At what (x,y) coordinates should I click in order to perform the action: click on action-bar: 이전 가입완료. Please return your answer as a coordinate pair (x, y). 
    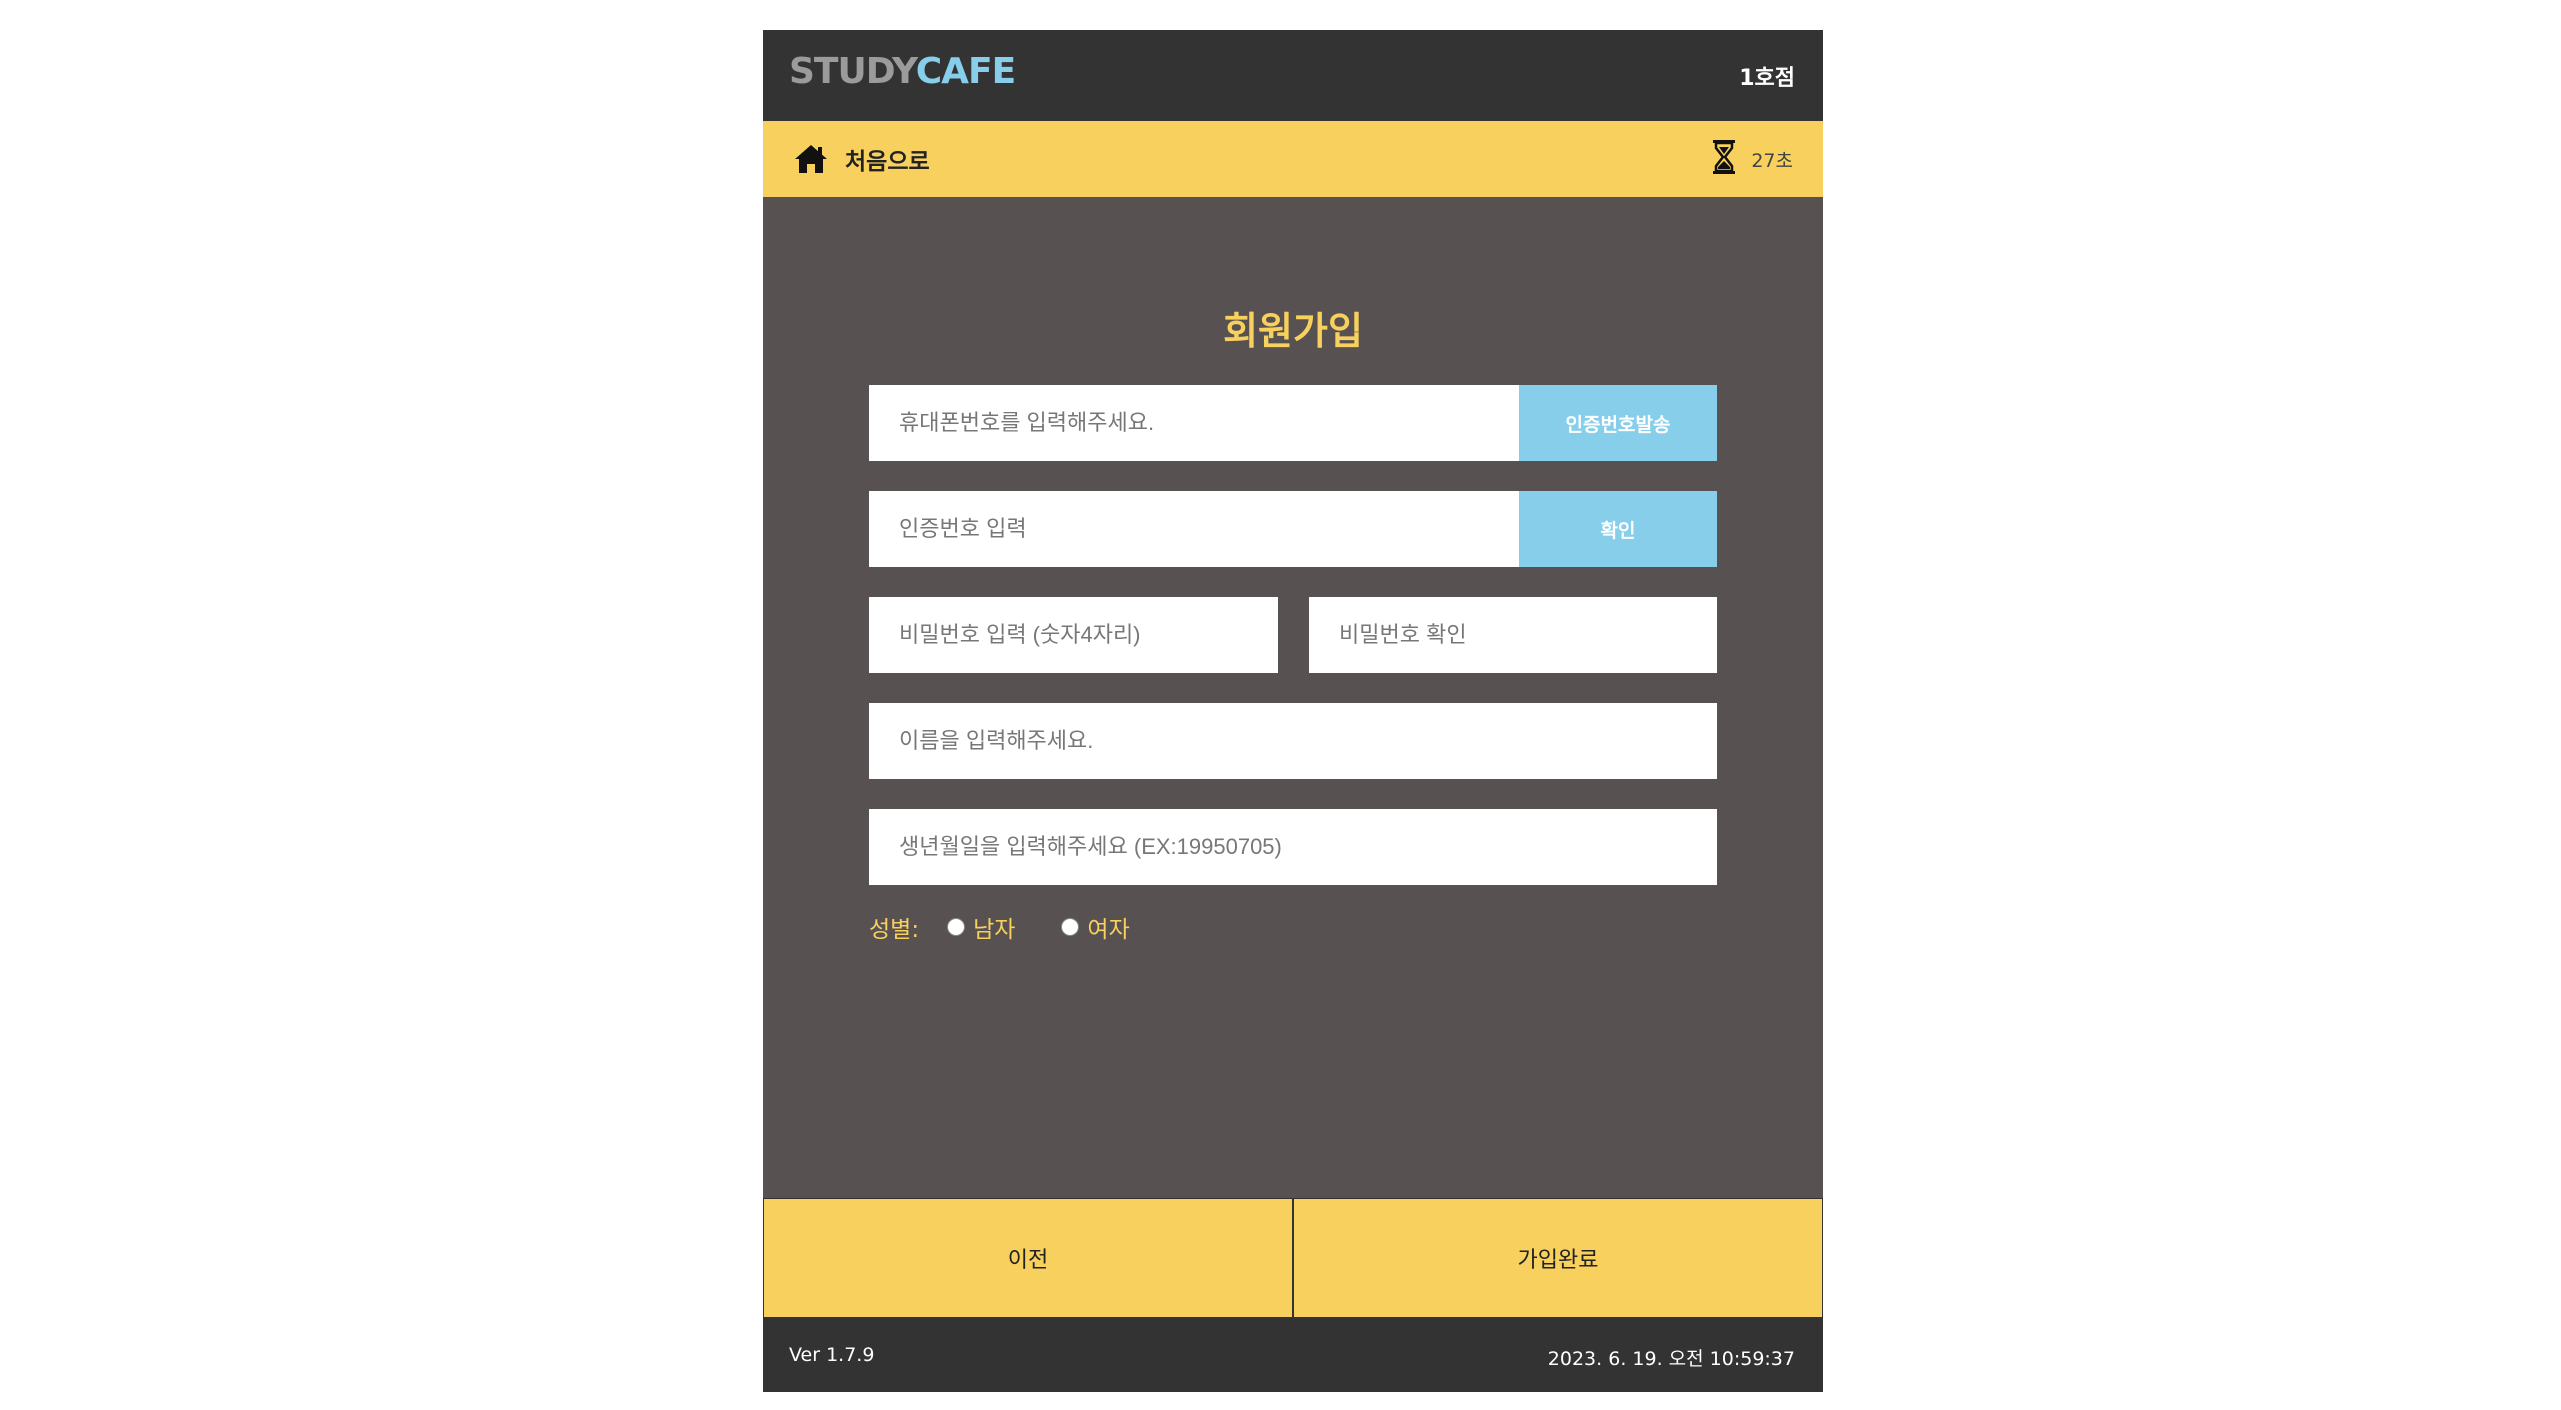
    Looking at the image, I should click on (1293, 1258).